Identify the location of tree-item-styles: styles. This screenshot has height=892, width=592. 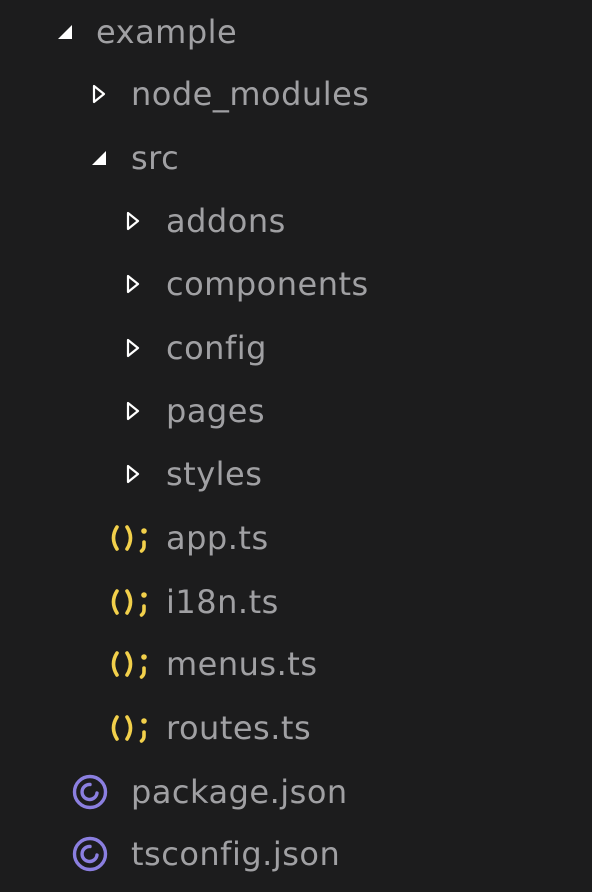
(296, 473).